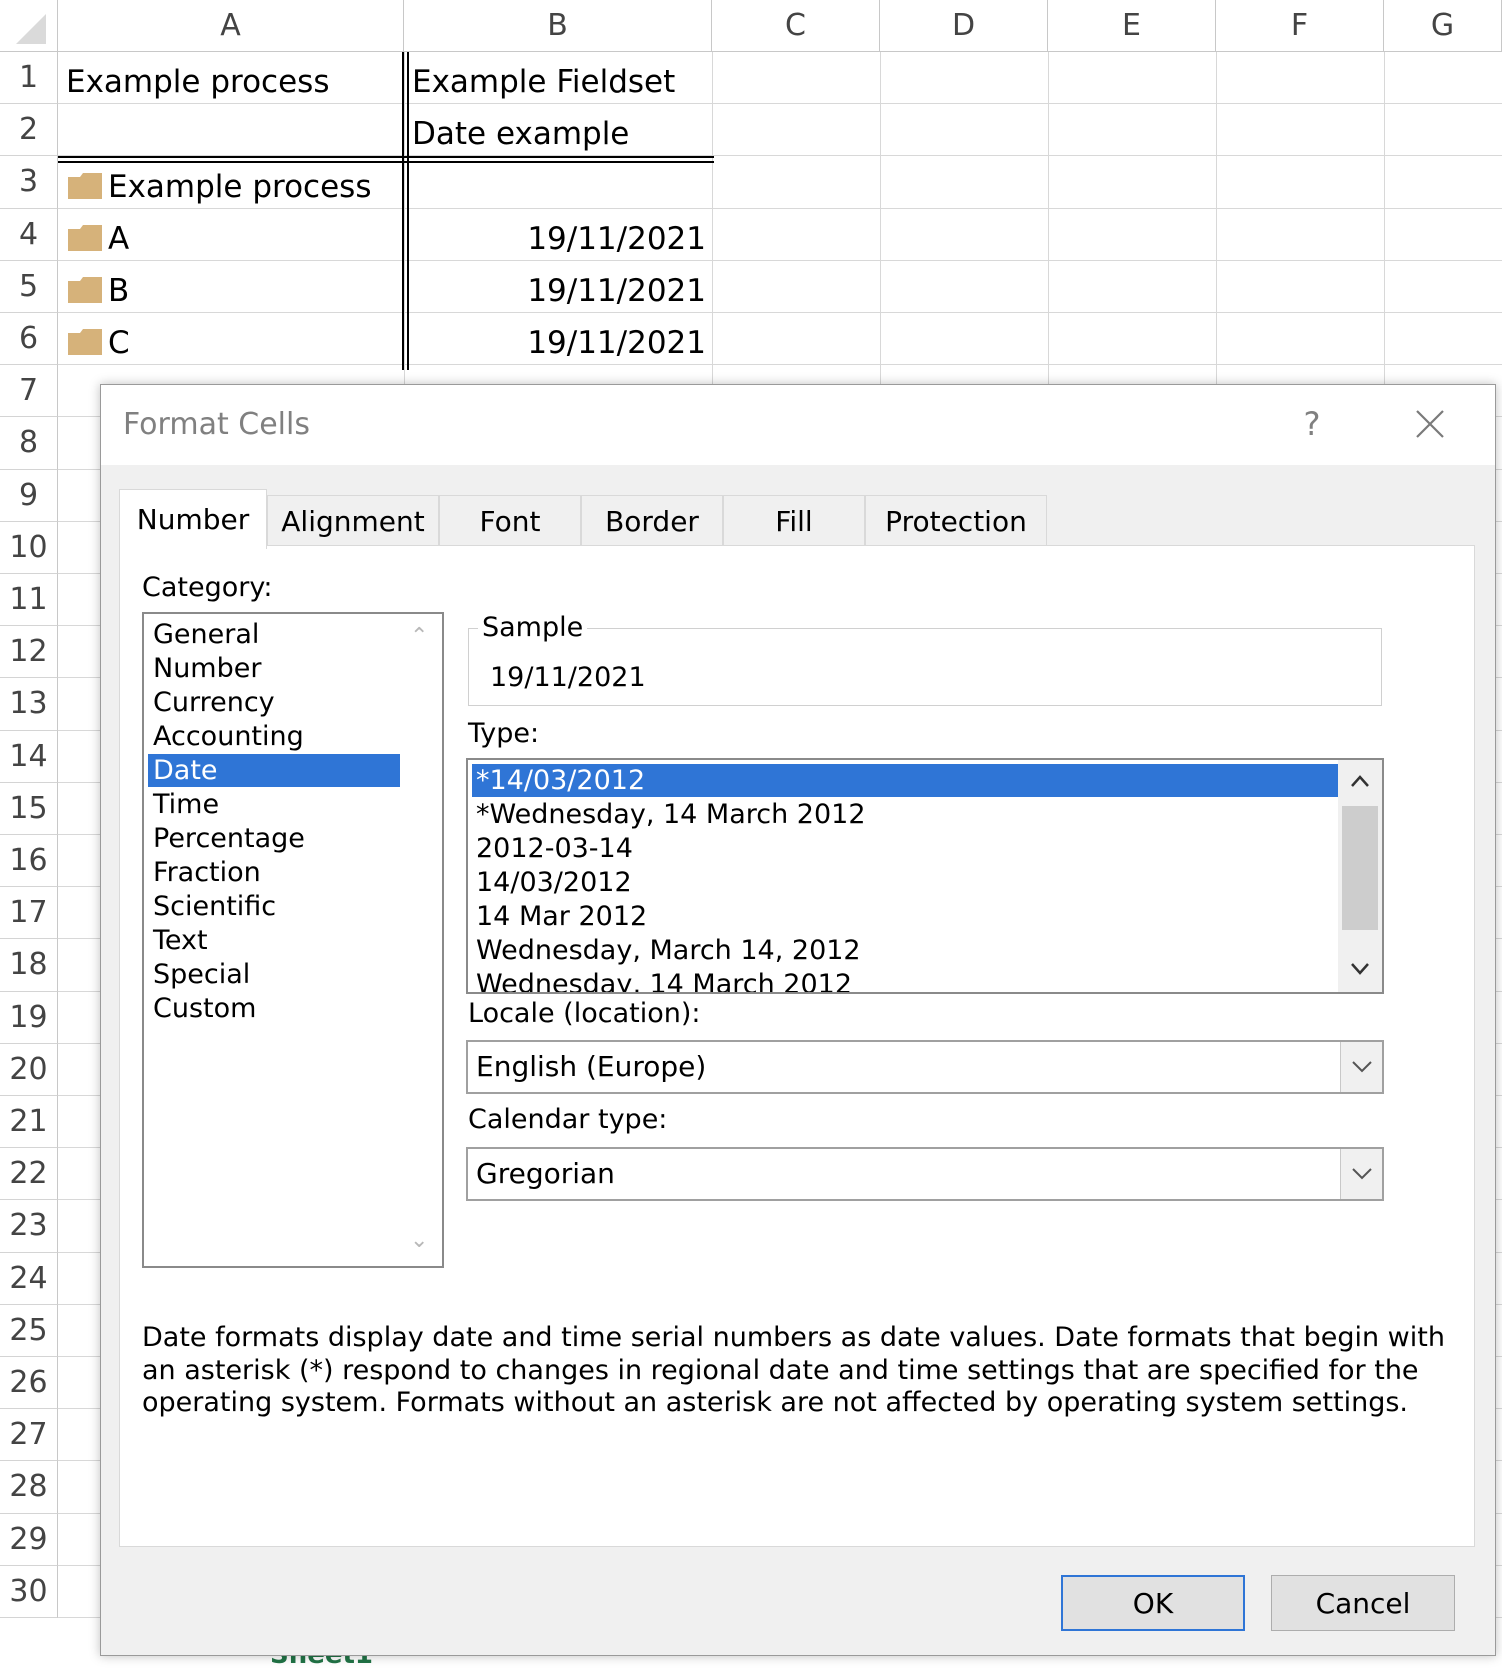  What do you see at coordinates (905, 882) in the screenshot?
I see `type-item: 14/03/2012` at bounding box center [905, 882].